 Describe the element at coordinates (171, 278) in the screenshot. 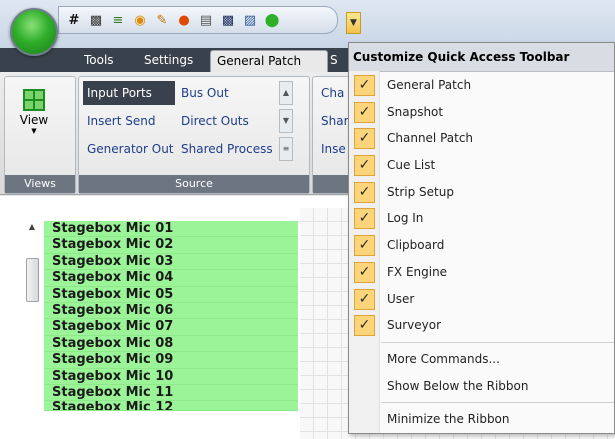

I see `list-item: Stagebox Mic 04` at that location.